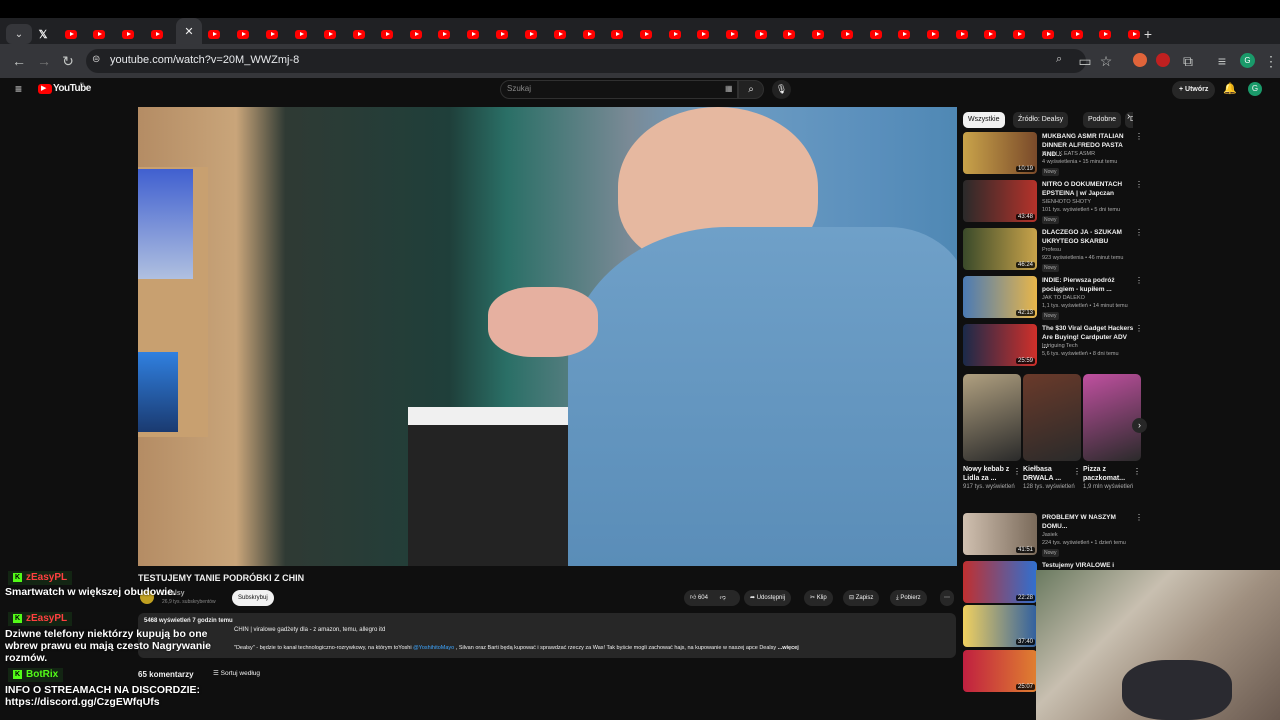  Describe the element at coordinates (72, 88) in the screenshot. I see `youtube-logo-text: YouTube` at that location.